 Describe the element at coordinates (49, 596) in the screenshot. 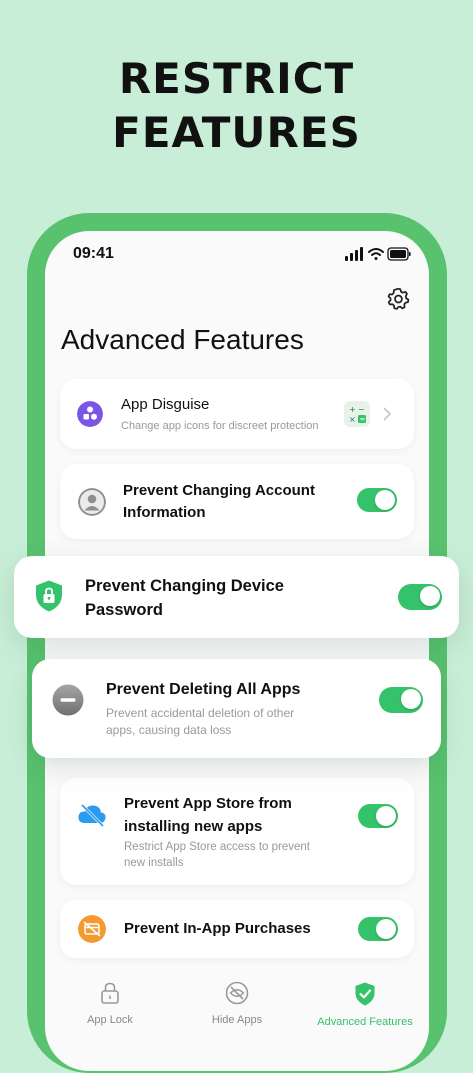

I see `shield-lock-icon` at that location.